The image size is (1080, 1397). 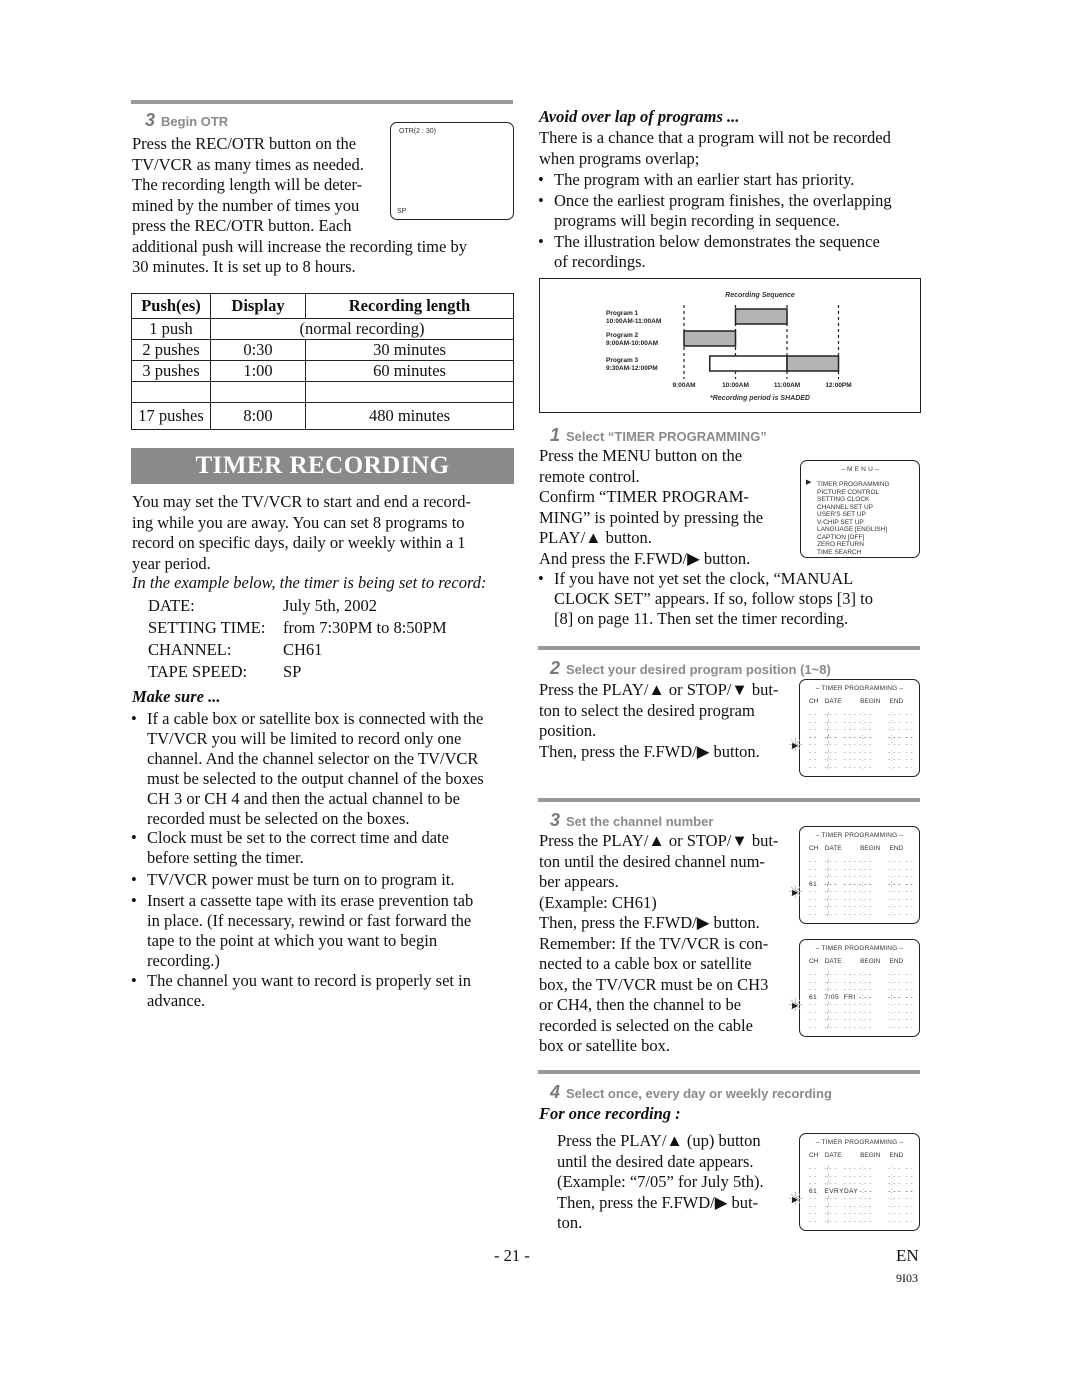 I want to click on text-line: (Example: “7/05” for July 5th)., so click(x=660, y=1181).